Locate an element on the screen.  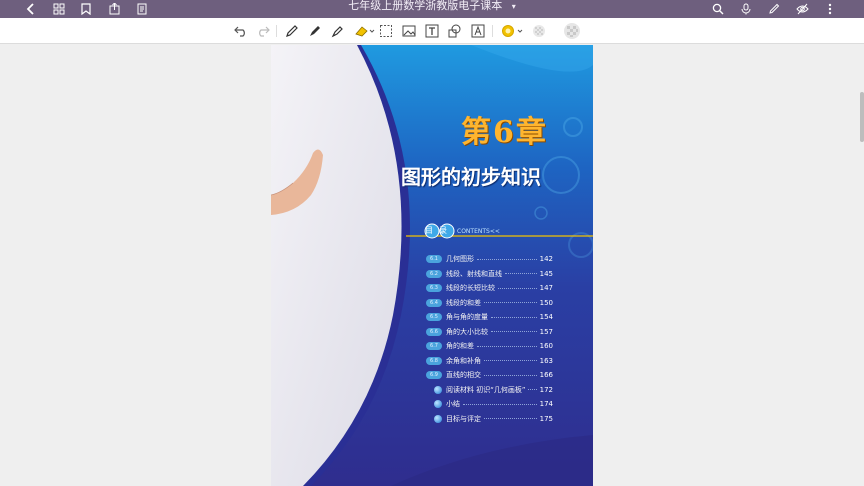
section-title: 角的大小比较 is located at coordinates (467, 331).